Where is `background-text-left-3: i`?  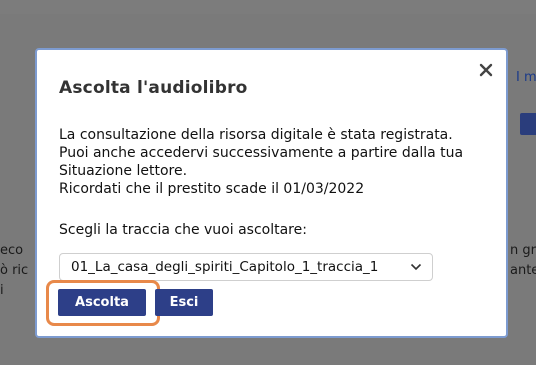 background-text-left-3: i is located at coordinates (2, 290).